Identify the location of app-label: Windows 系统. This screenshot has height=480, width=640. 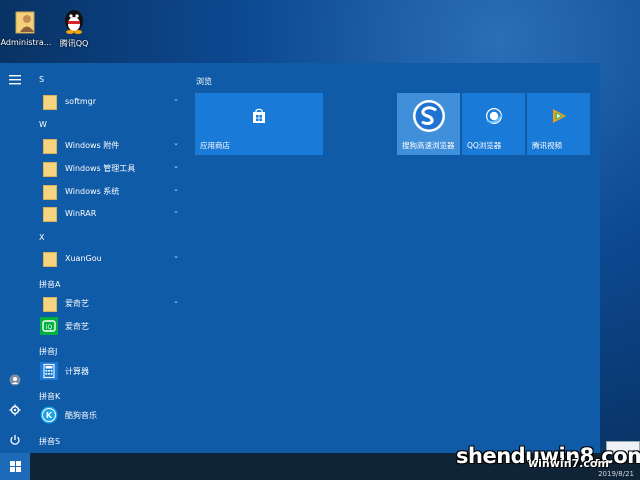
(92, 191).